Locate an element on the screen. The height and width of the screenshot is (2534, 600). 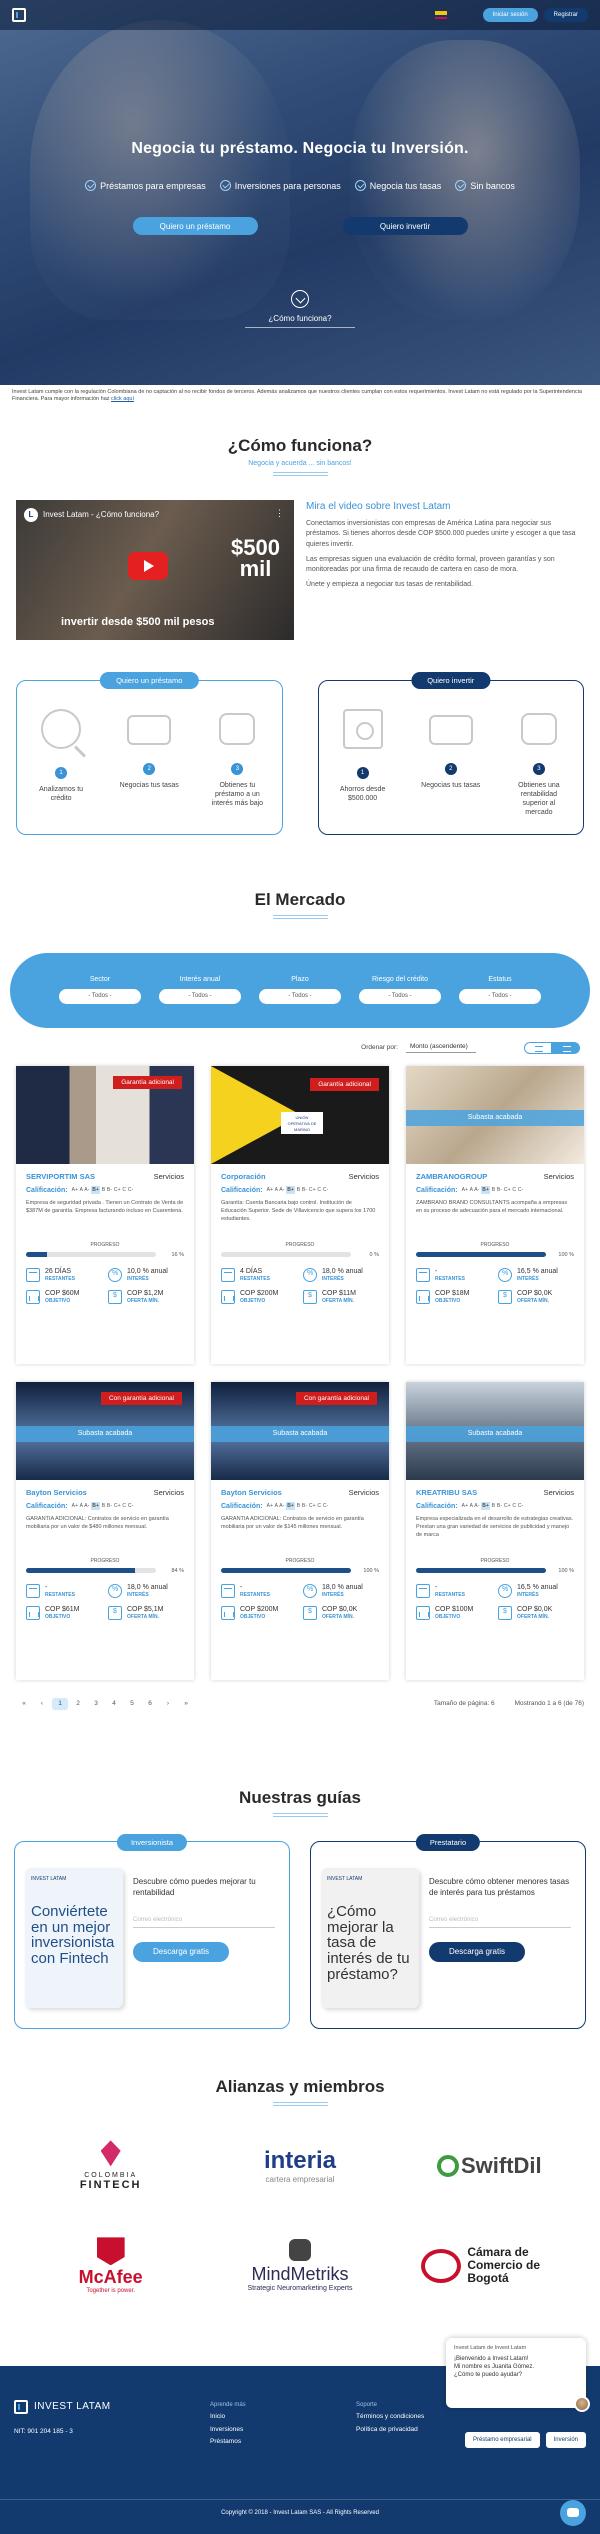
footer-link: Inversiones is located at coordinates (228, 2430).